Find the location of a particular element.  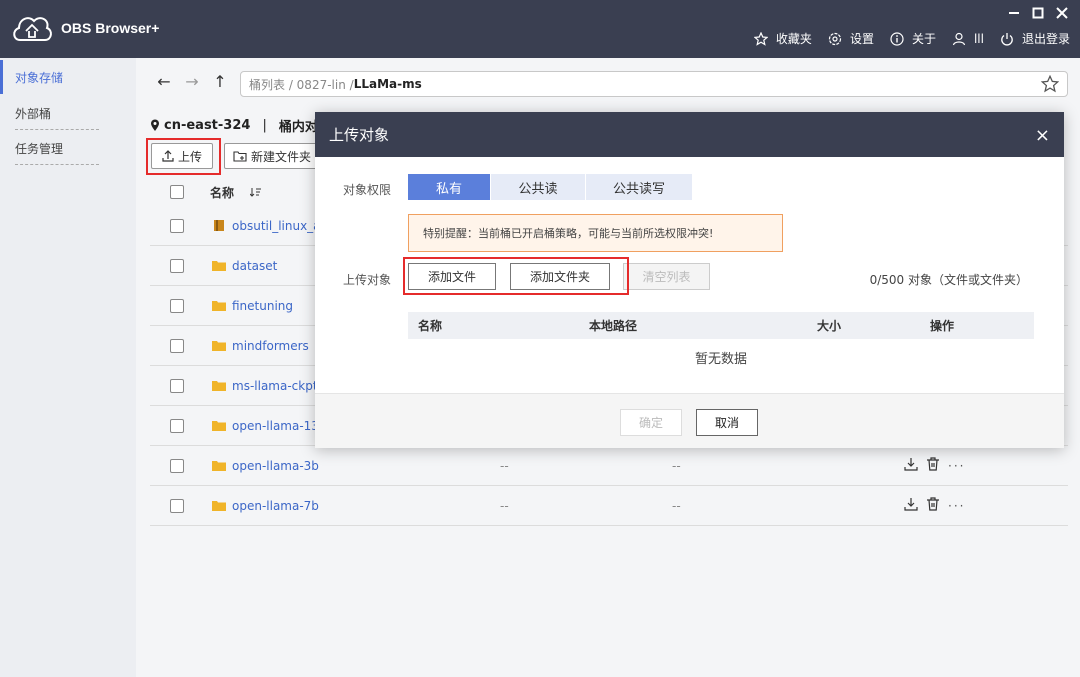

permission-public-read: 公共读 is located at coordinates (538, 187).